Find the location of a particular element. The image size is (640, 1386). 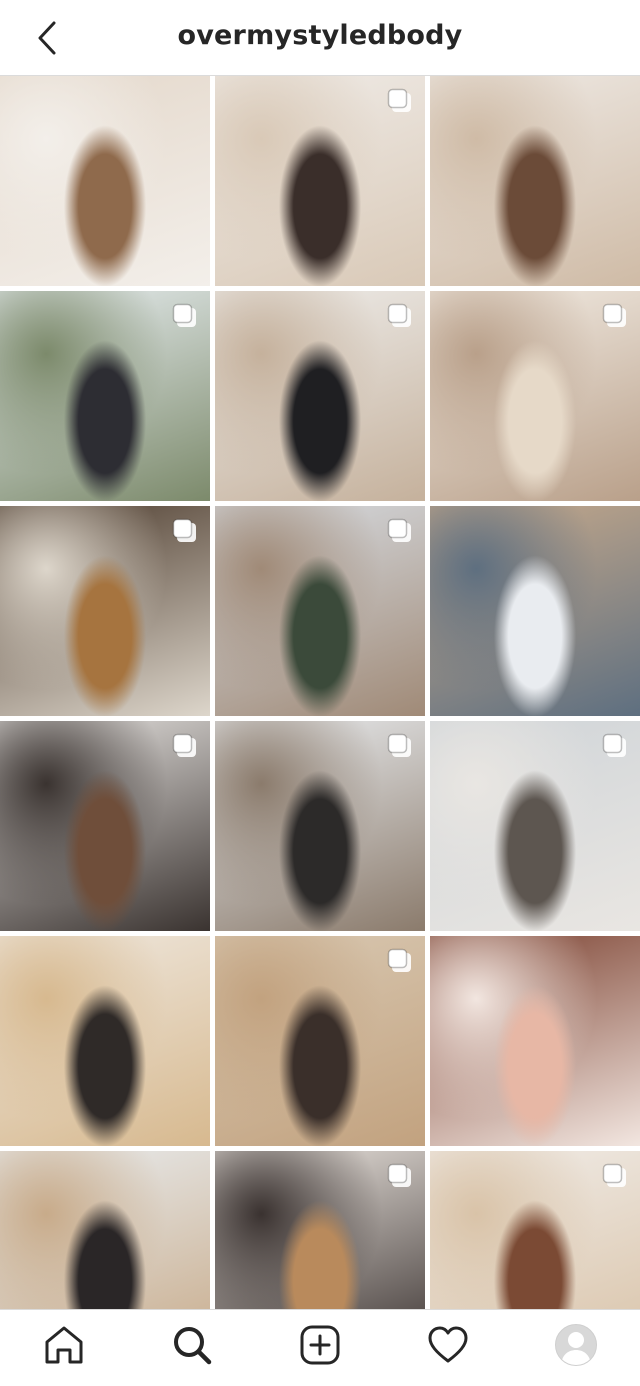

tab-home is located at coordinates (64, 1345).